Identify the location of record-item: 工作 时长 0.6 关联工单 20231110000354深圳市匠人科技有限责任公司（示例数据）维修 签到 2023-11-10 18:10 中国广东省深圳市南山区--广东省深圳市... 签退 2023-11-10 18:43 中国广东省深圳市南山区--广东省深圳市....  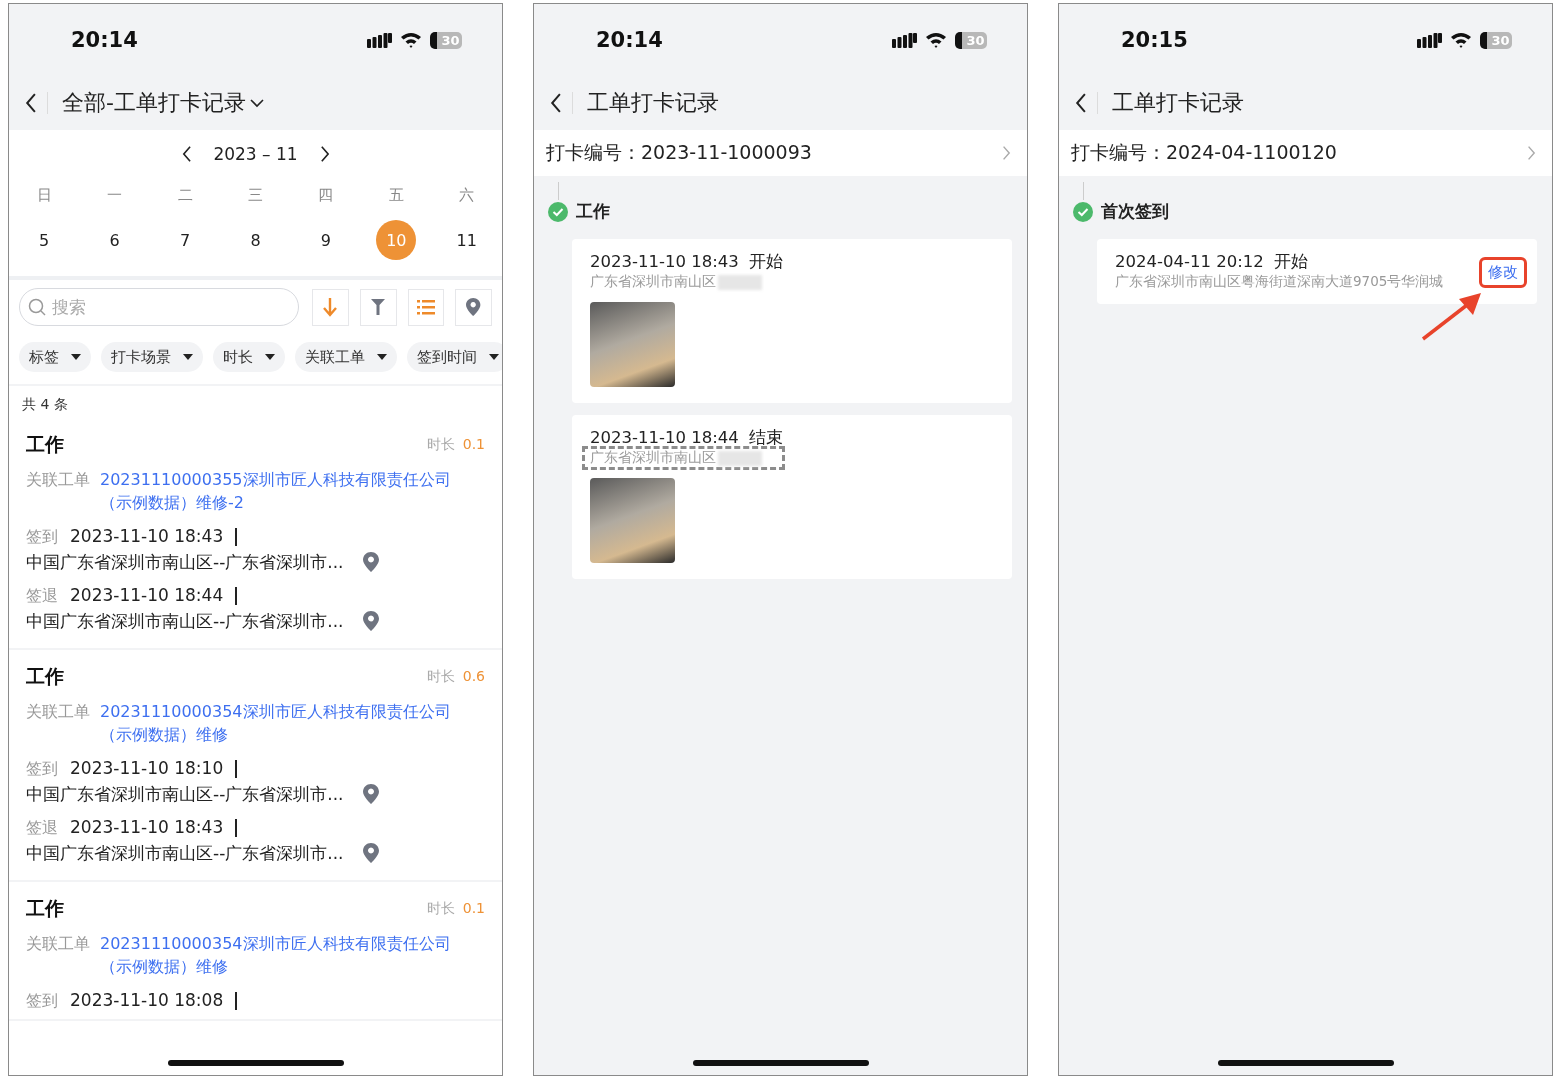
(255, 766).